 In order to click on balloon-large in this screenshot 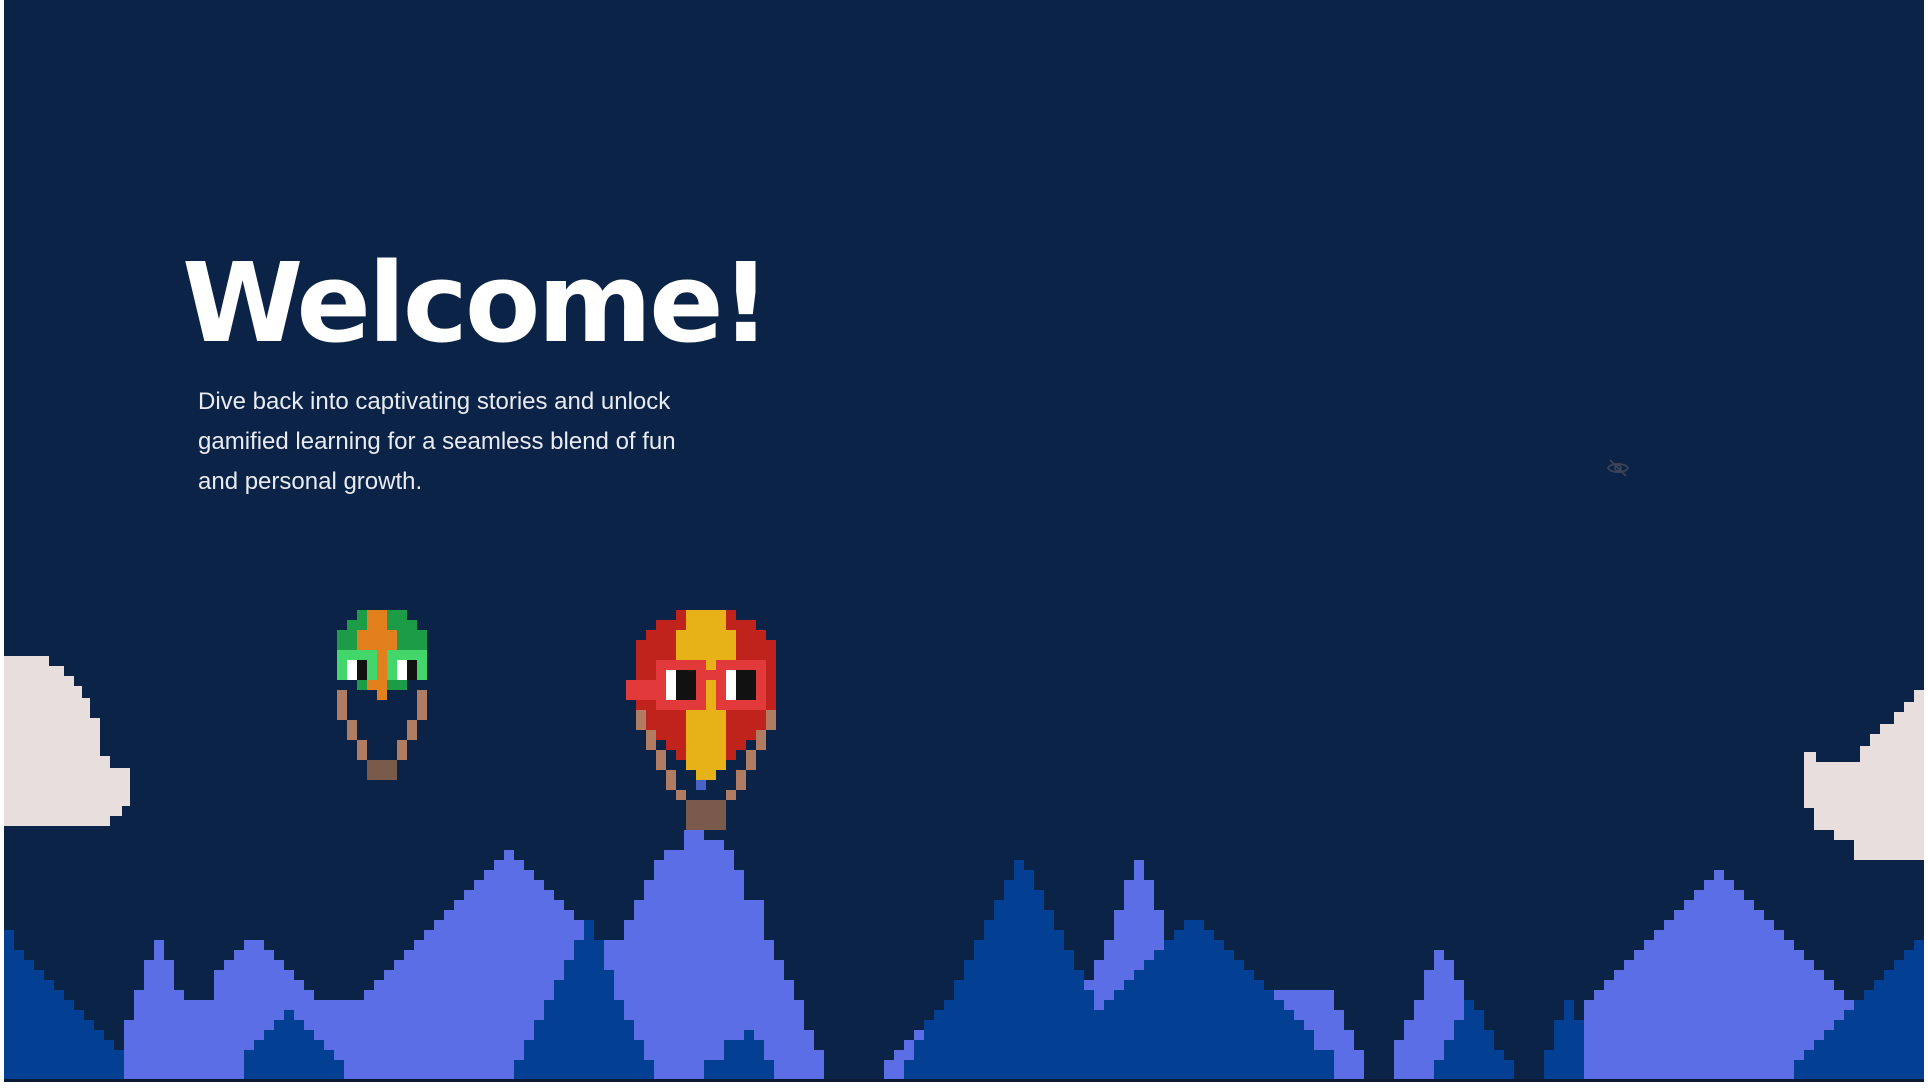, I will do `click(701, 720)`.